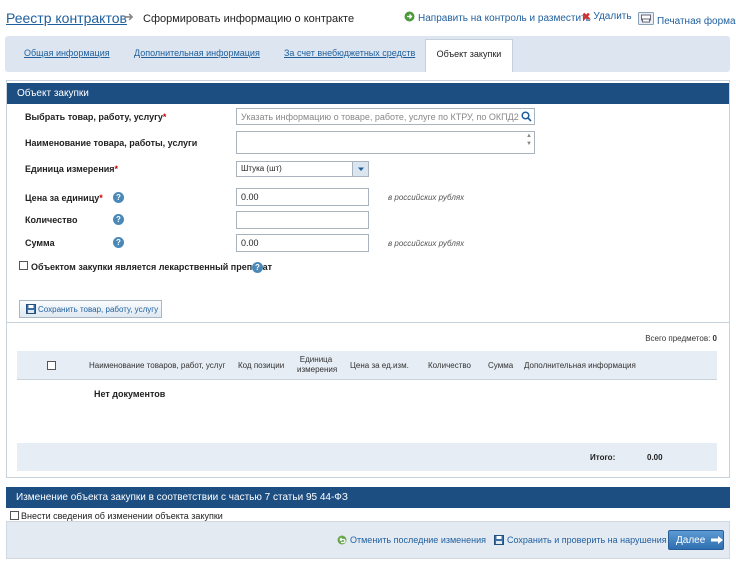 The width and height of the screenshot is (736, 566). I want to click on sum-input: 0.00, so click(302, 243).